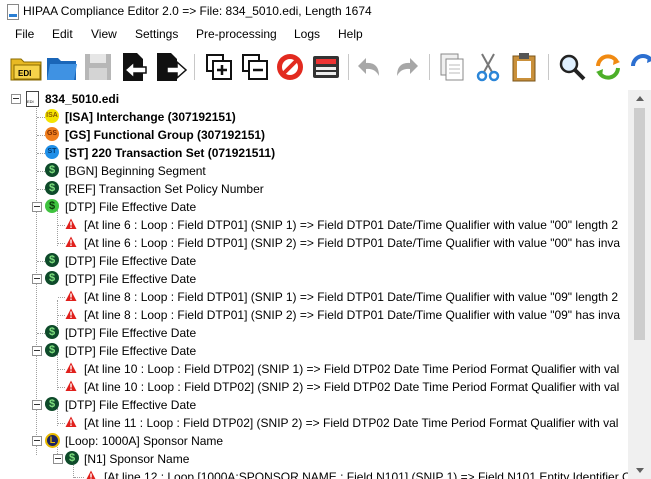  I want to click on menu-file: File, so click(24, 34).